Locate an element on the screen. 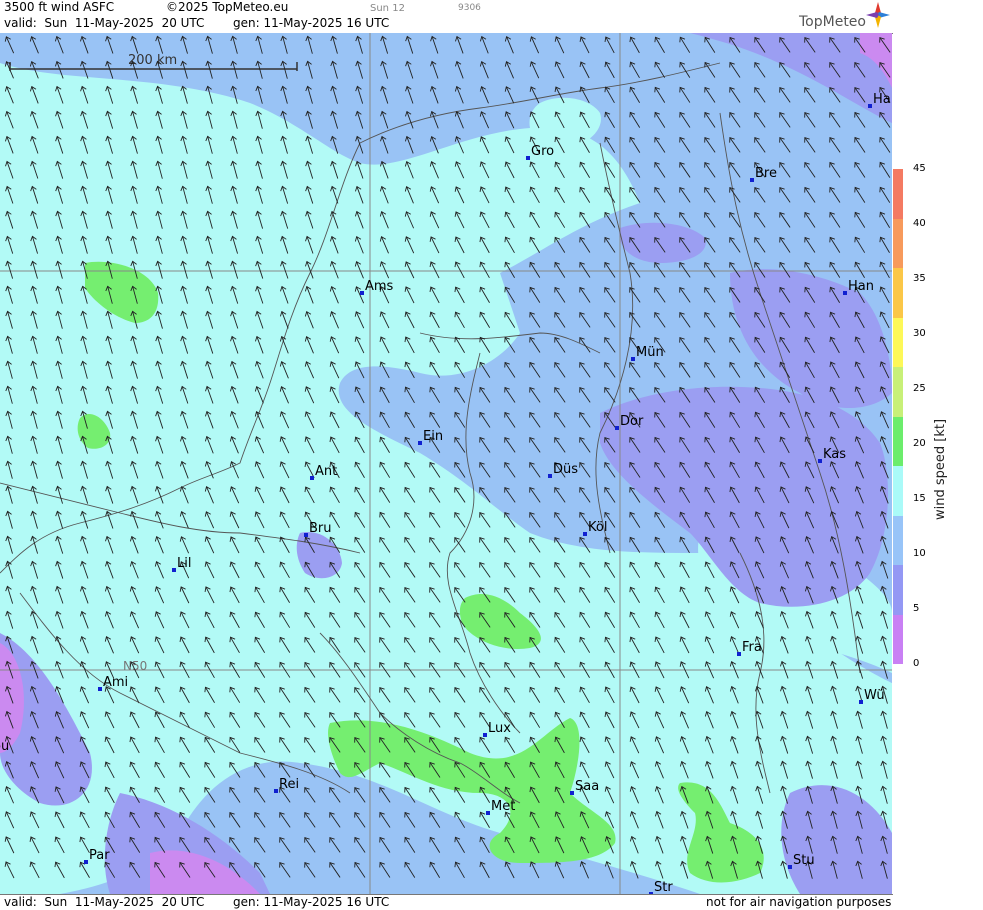 Image resolution: width=983 pixels, height=910 pixels. city-label: Lil is located at coordinates (184, 563).